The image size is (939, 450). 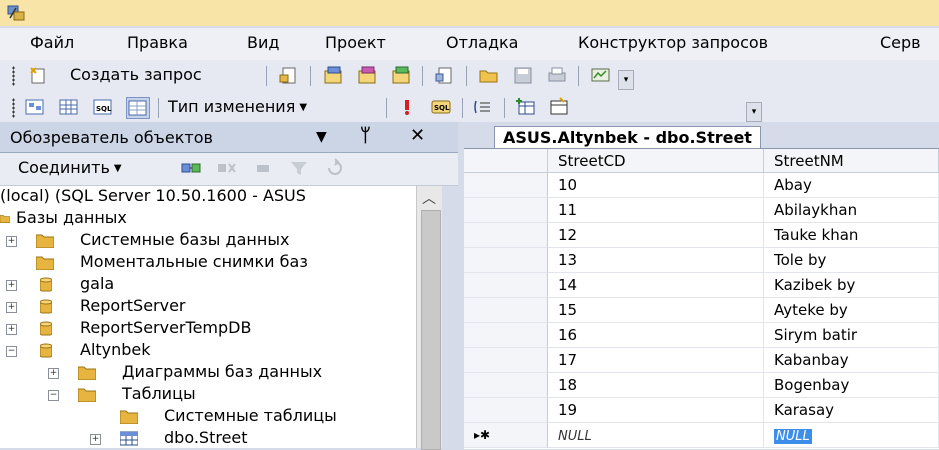 What do you see at coordinates (525, 107) in the screenshot?
I see `add-table-icon` at bounding box center [525, 107].